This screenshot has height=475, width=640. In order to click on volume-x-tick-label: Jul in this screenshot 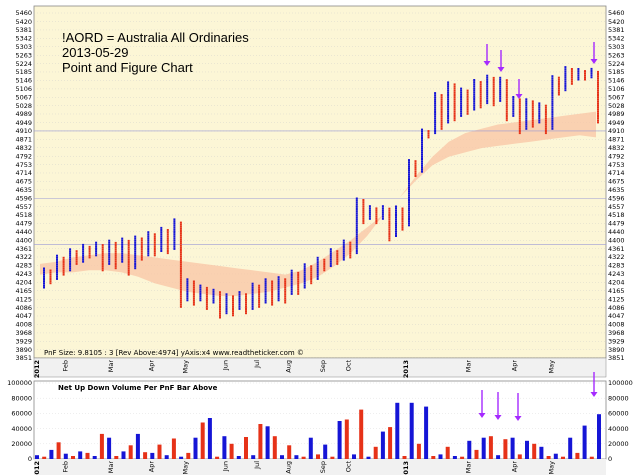, I will do `click(257, 465)`.